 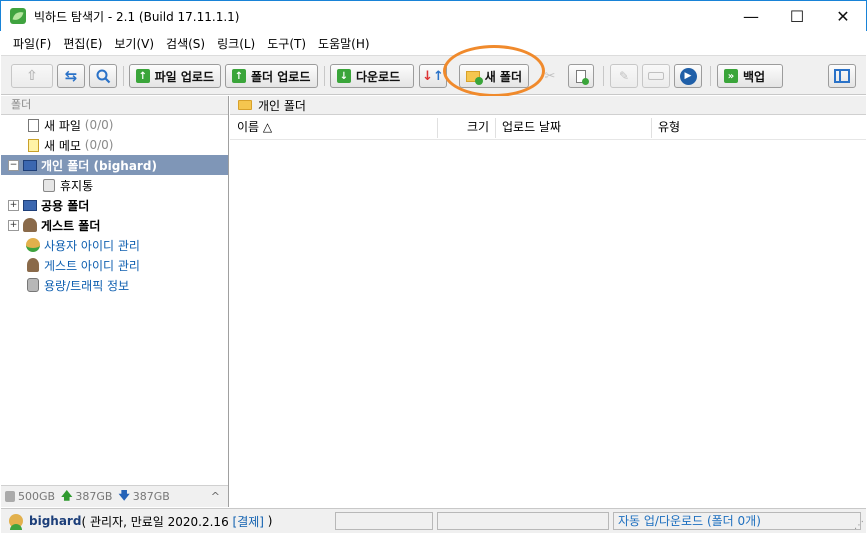 What do you see at coordinates (55, 521) in the screenshot?
I see `status-username: bighard` at bounding box center [55, 521].